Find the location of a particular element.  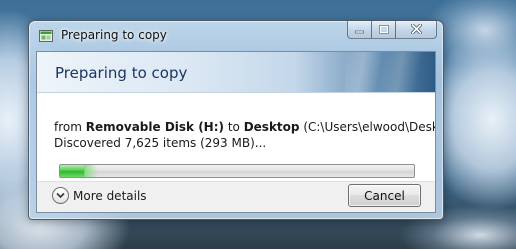

minimize-button is located at coordinates (359, 30).